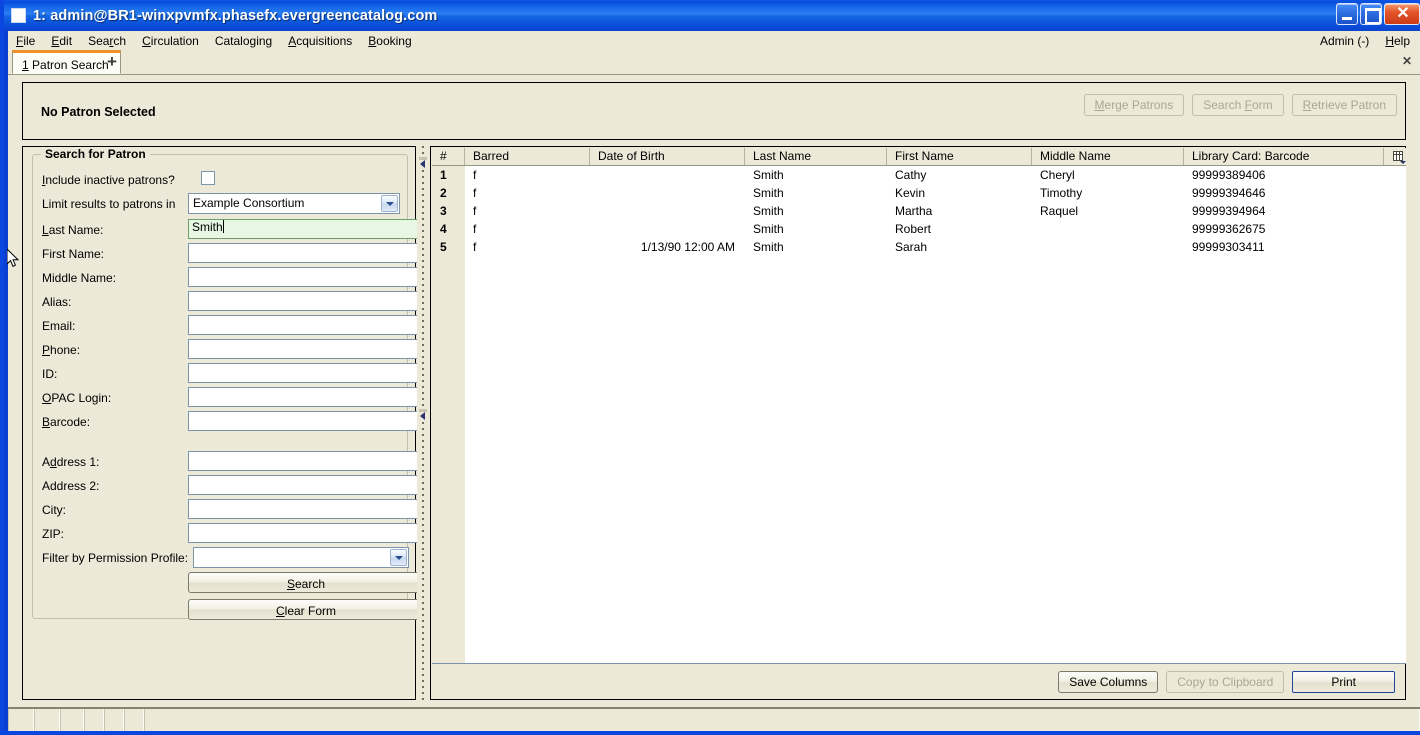 This screenshot has width=1420, height=735. What do you see at coordinates (1229, 193) in the screenshot?
I see `cell-barcode: 99999394646` at bounding box center [1229, 193].